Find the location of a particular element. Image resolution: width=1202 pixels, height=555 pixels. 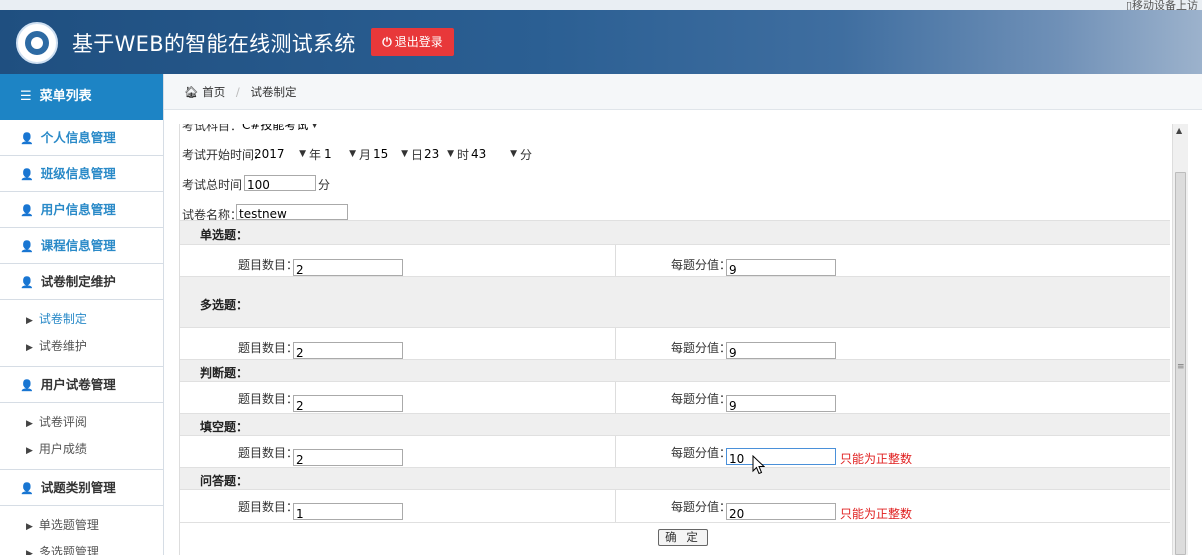

sidebar-sub-user-scores: ▶ 用户成绩 is located at coordinates (81, 449).